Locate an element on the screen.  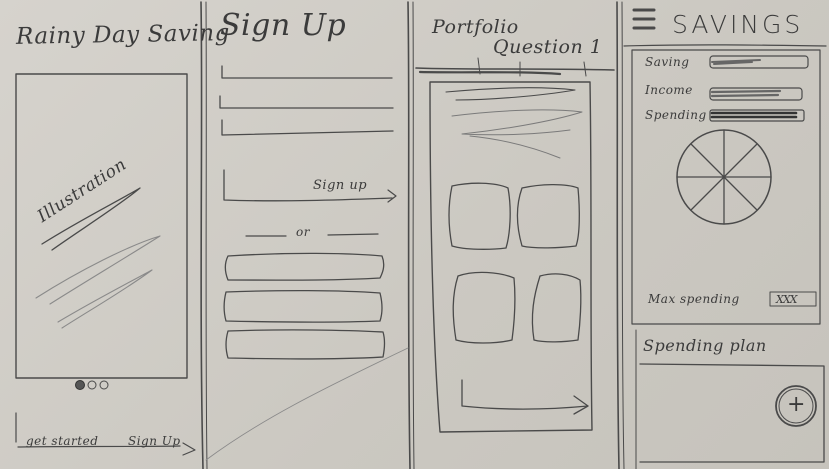
spending-bar is located at coordinates (757, 115).